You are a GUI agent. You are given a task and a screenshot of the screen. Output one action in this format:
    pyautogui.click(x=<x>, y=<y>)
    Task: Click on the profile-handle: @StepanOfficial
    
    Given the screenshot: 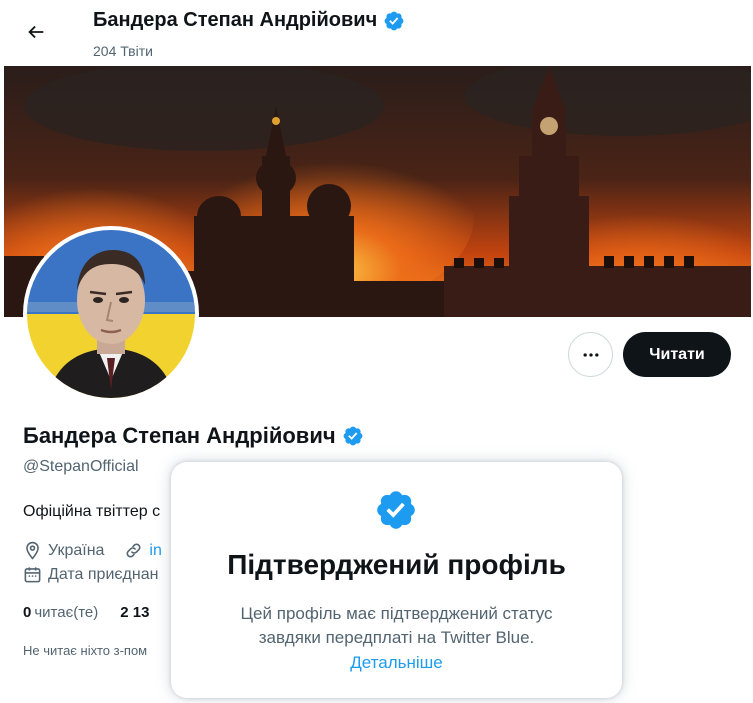 What is the action you would take?
    pyautogui.click(x=81, y=466)
    